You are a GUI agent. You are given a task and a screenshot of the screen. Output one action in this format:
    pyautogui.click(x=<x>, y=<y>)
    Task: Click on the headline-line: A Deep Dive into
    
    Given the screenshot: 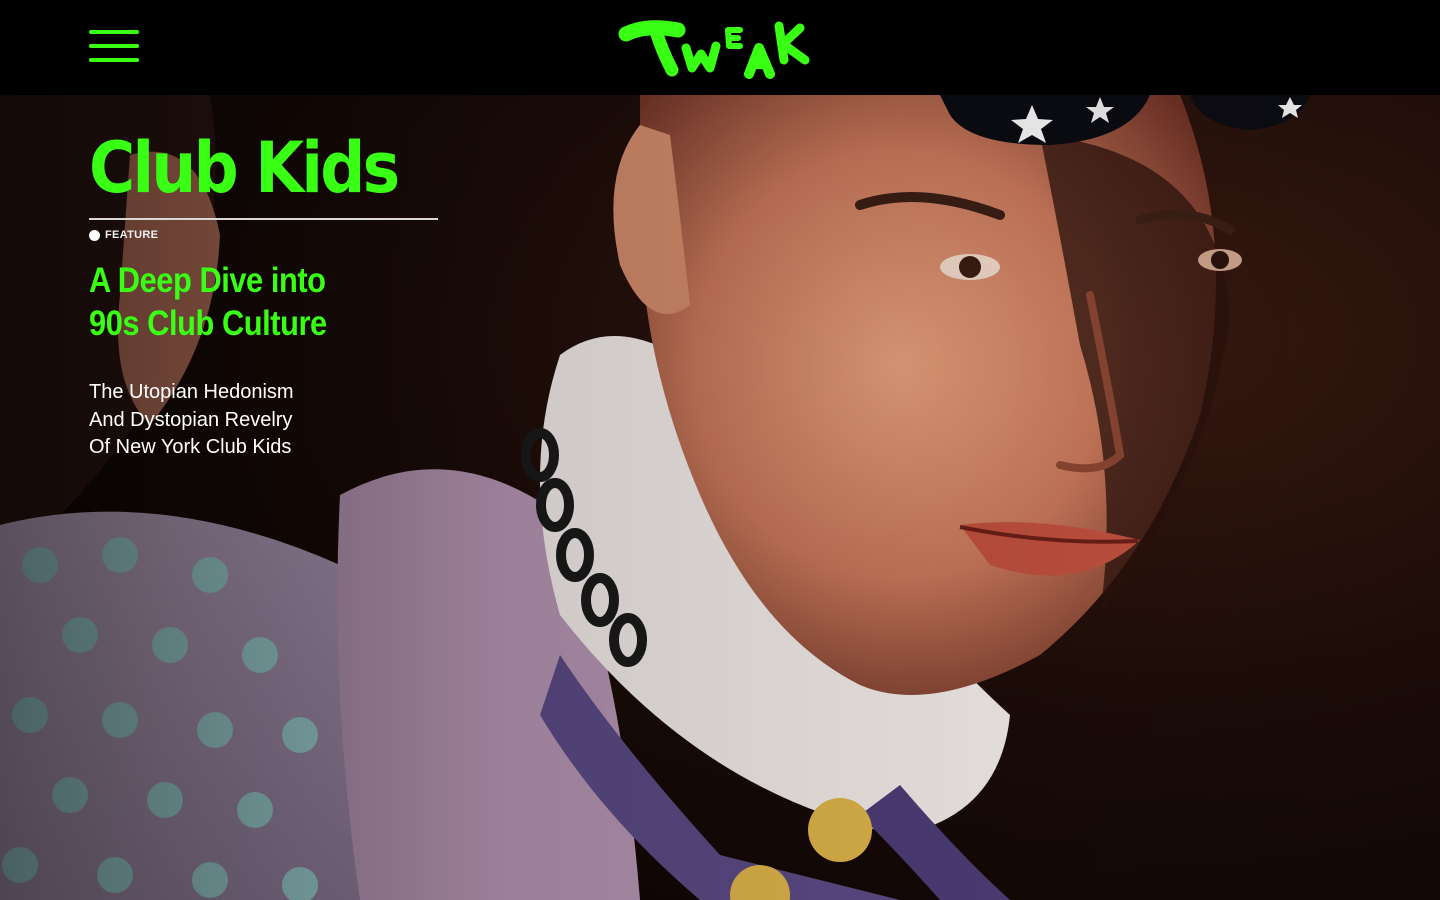 What is the action you would take?
    pyautogui.click(x=207, y=280)
    